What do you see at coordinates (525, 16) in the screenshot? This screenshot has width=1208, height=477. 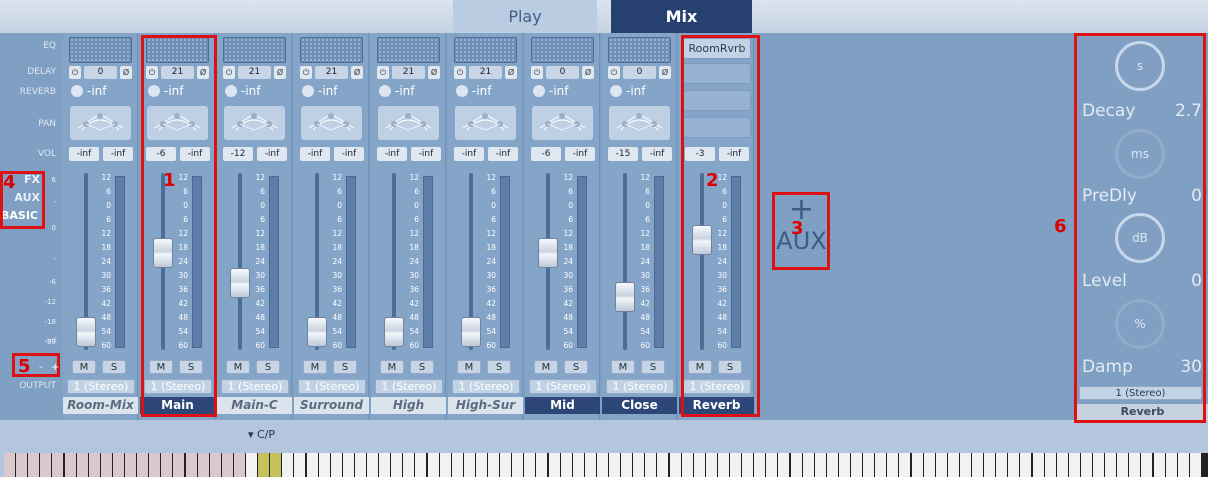 I see `tab-play: Play` at bounding box center [525, 16].